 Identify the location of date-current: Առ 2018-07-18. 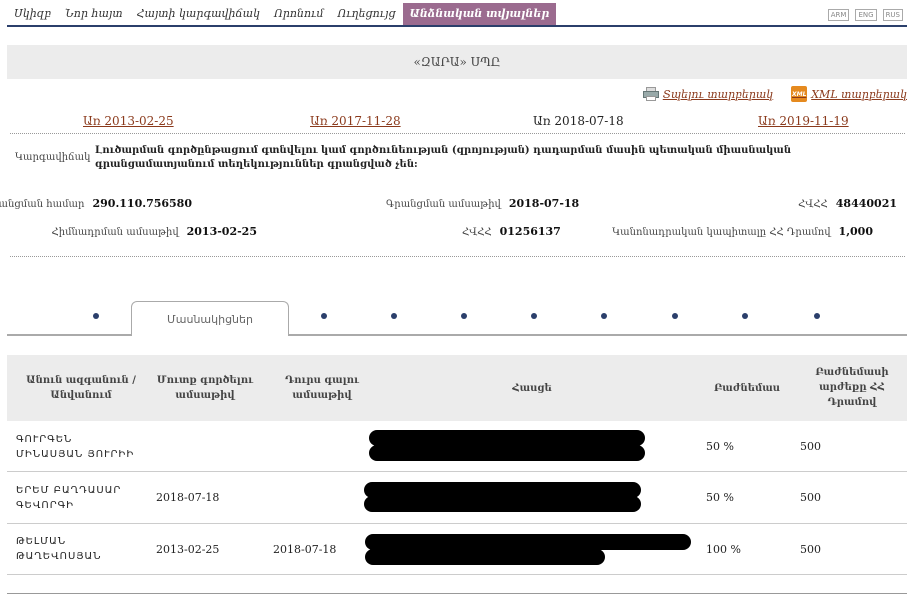
(578, 121).